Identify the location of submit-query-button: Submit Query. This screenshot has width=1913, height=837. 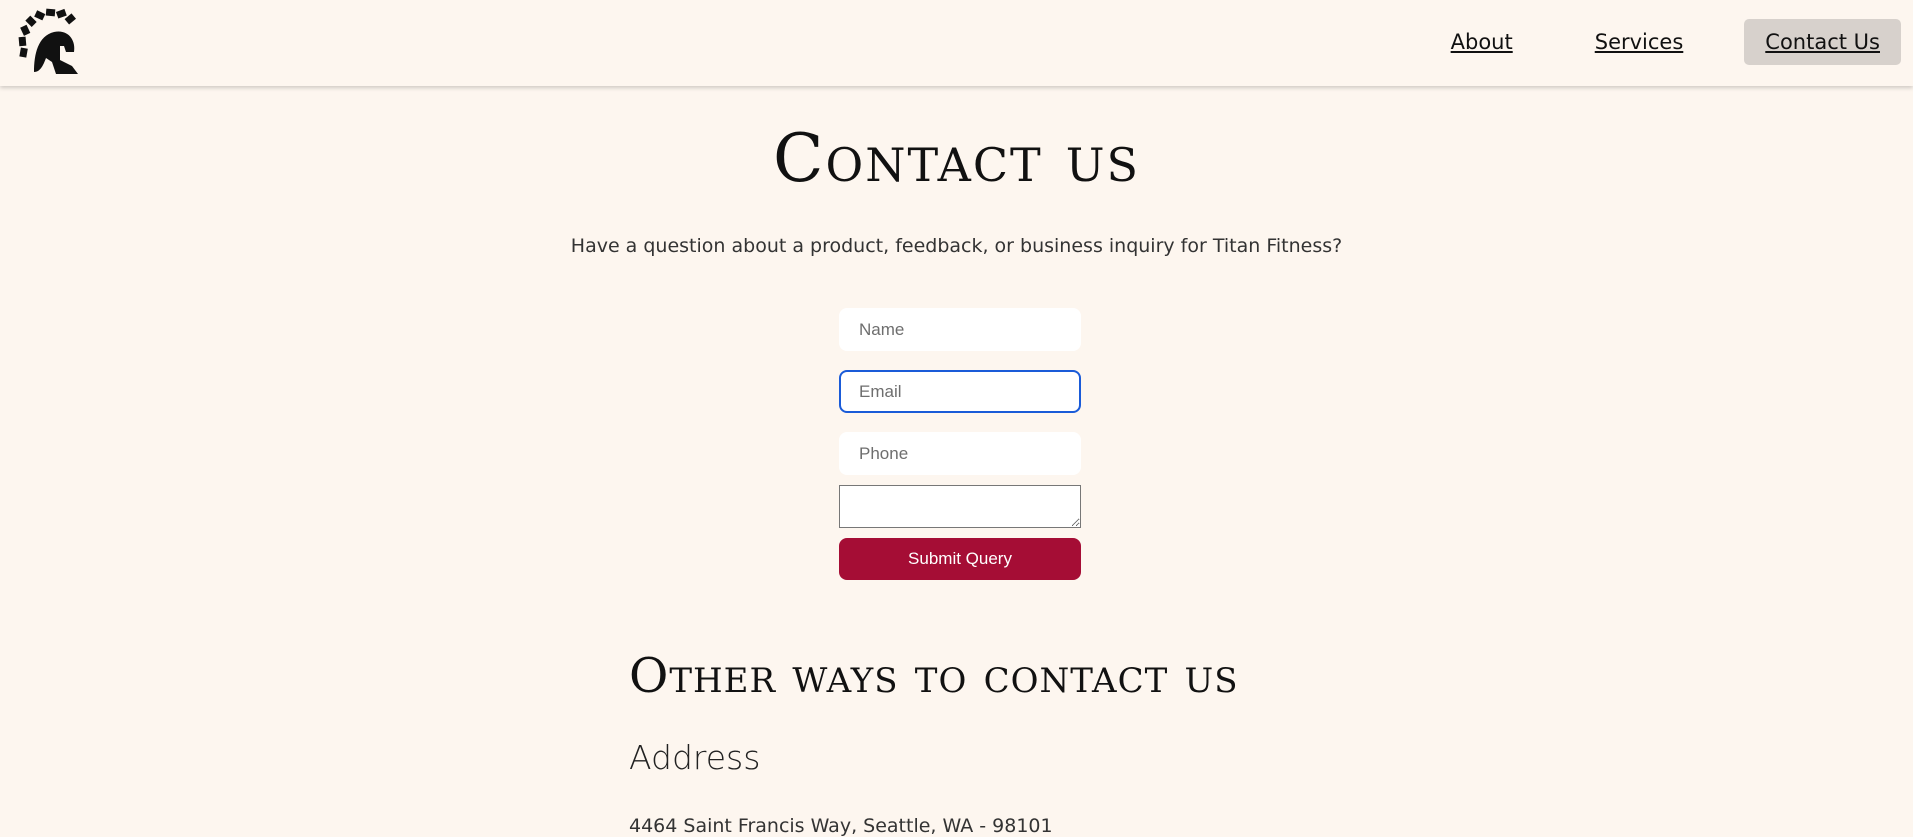
(960, 559).